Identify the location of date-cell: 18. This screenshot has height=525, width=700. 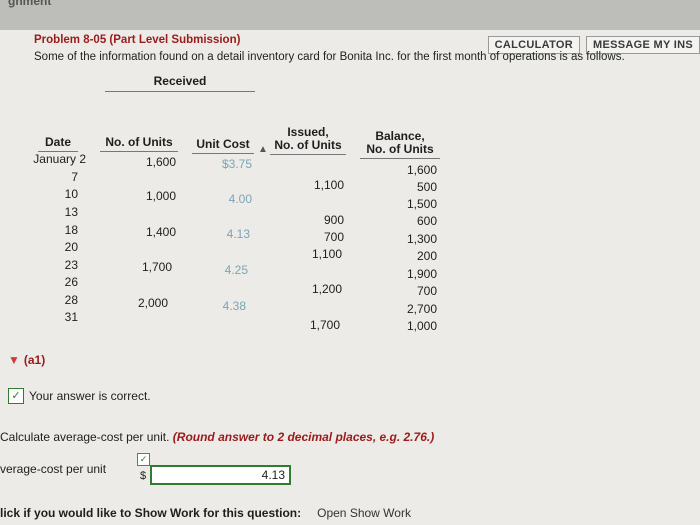
(71, 230).